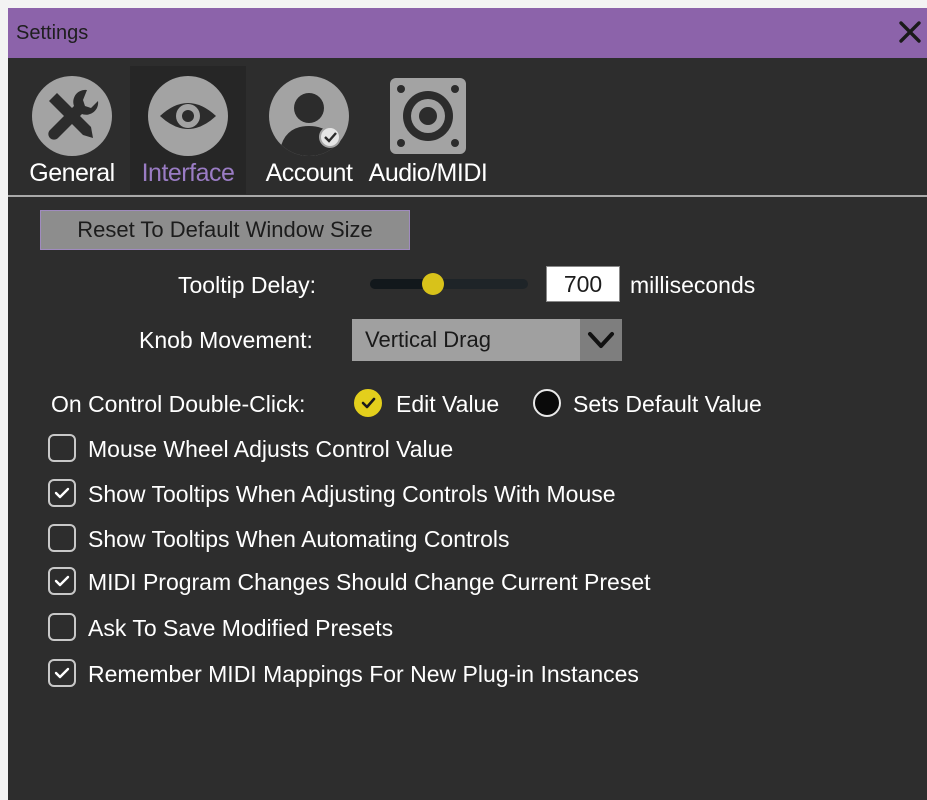 The image size is (927, 800). Describe the element at coordinates (72, 173) in the screenshot. I see `tab-general-label: General` at that location.